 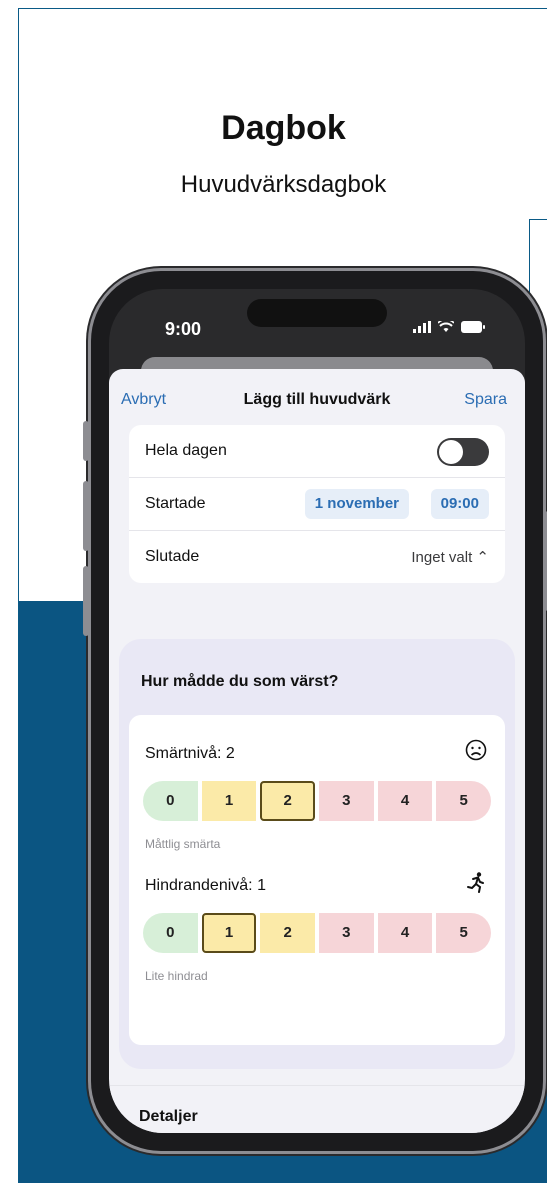 What do you see at coordinates (288, 801) in the screenshot?
I see `pain-option-selected: 2` at bounding box center [288, 801].